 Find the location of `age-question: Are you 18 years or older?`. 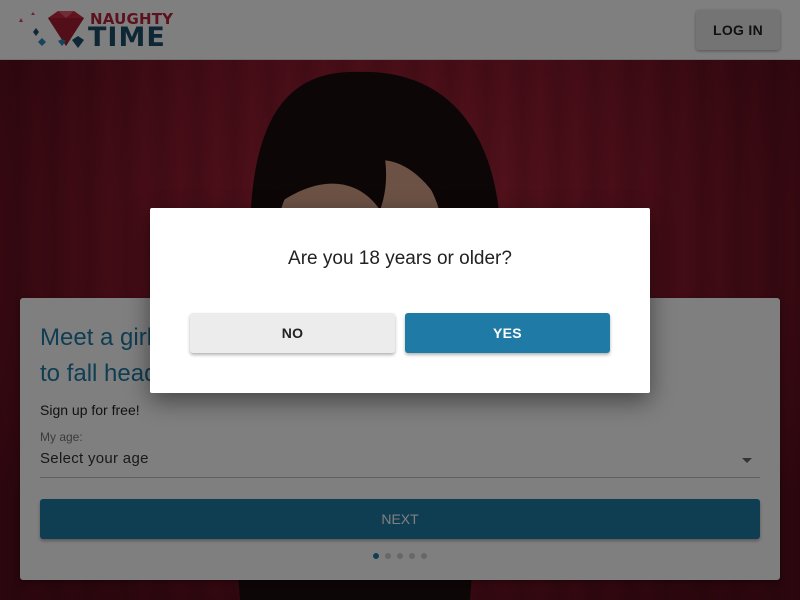

age-question: Are you 18 years or older? is located at coordinates (400, 258).